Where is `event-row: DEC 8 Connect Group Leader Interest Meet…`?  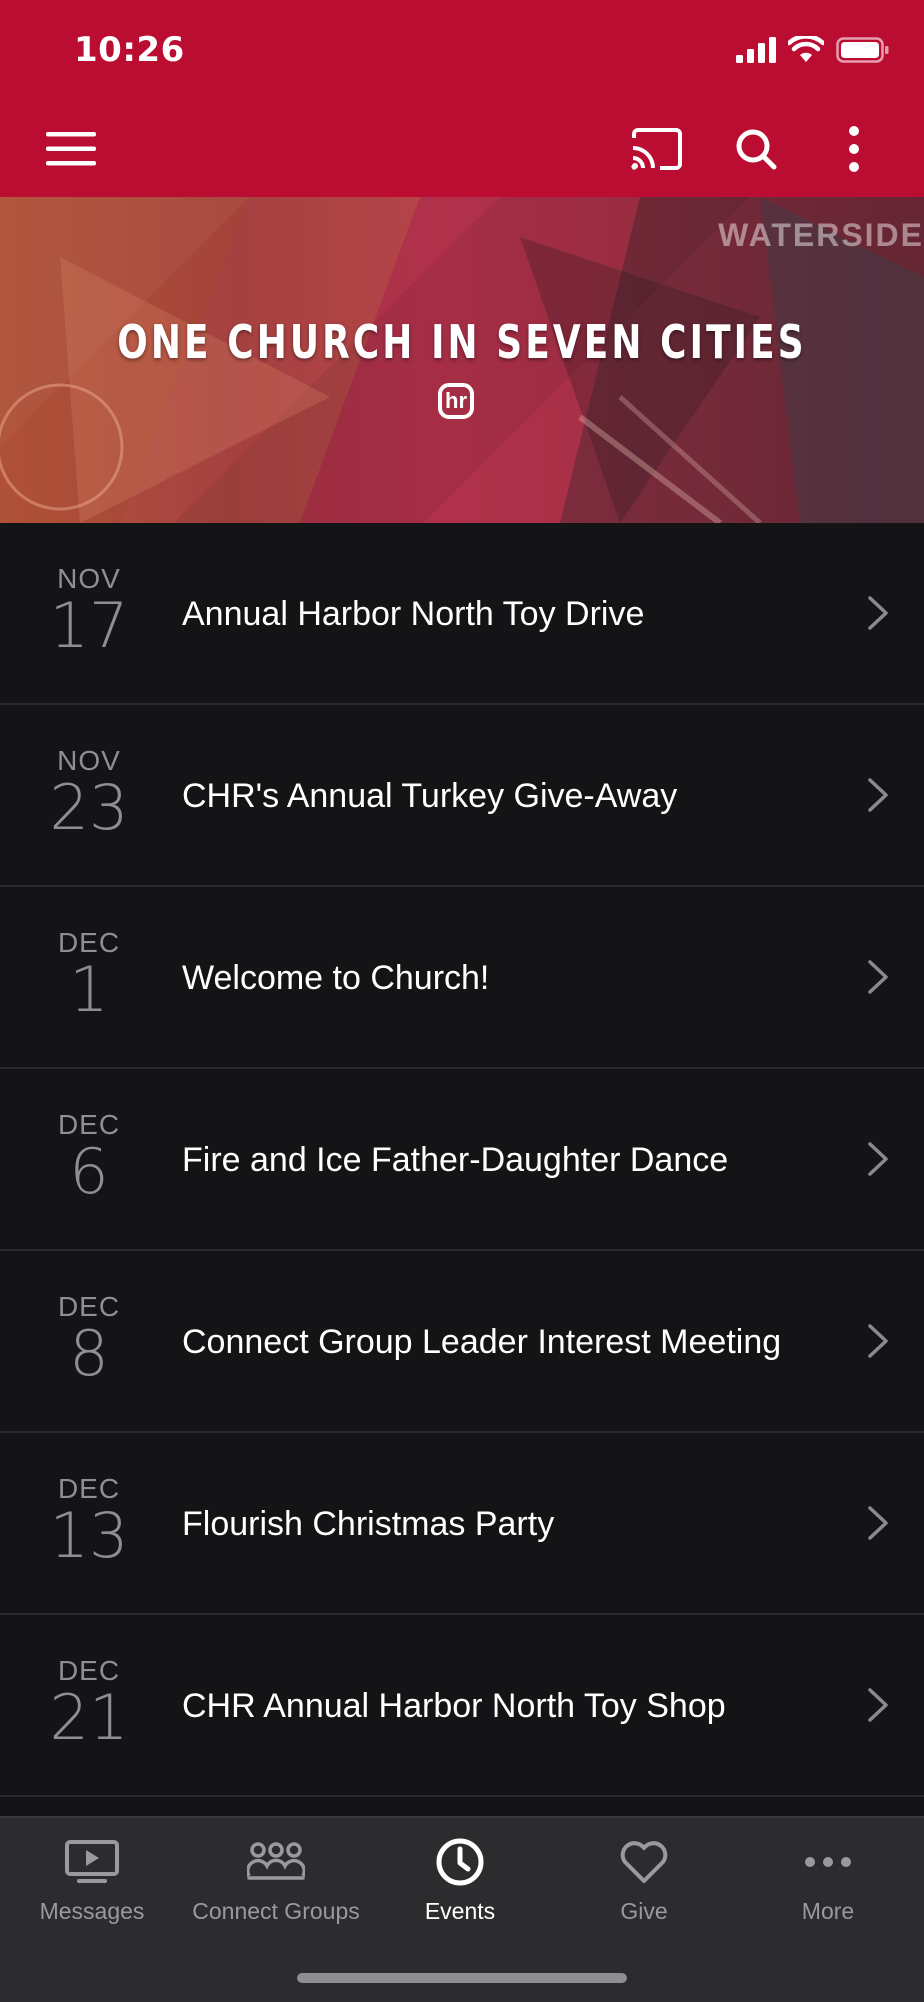 event-row: DEC 8 Connect Group Leader Interest Meet… is located at coordinates (462, 1342).